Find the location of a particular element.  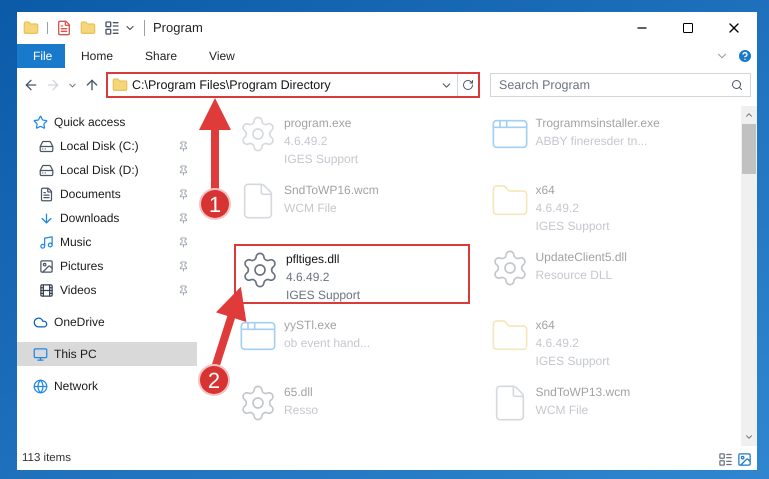

globe-icon is located at coordinates (40, 386).